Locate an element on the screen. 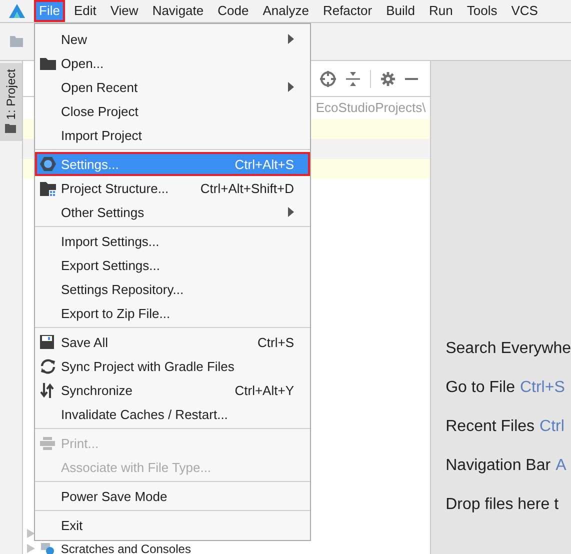  tree-item: Scratches and Consoles is located at coordinates (125, 548).